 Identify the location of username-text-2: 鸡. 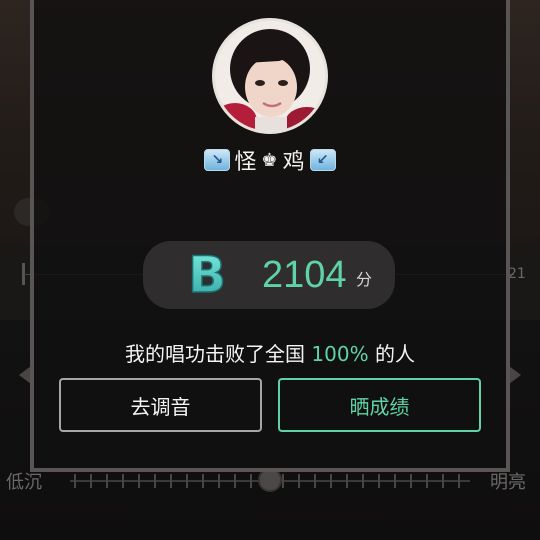
(294, 162).